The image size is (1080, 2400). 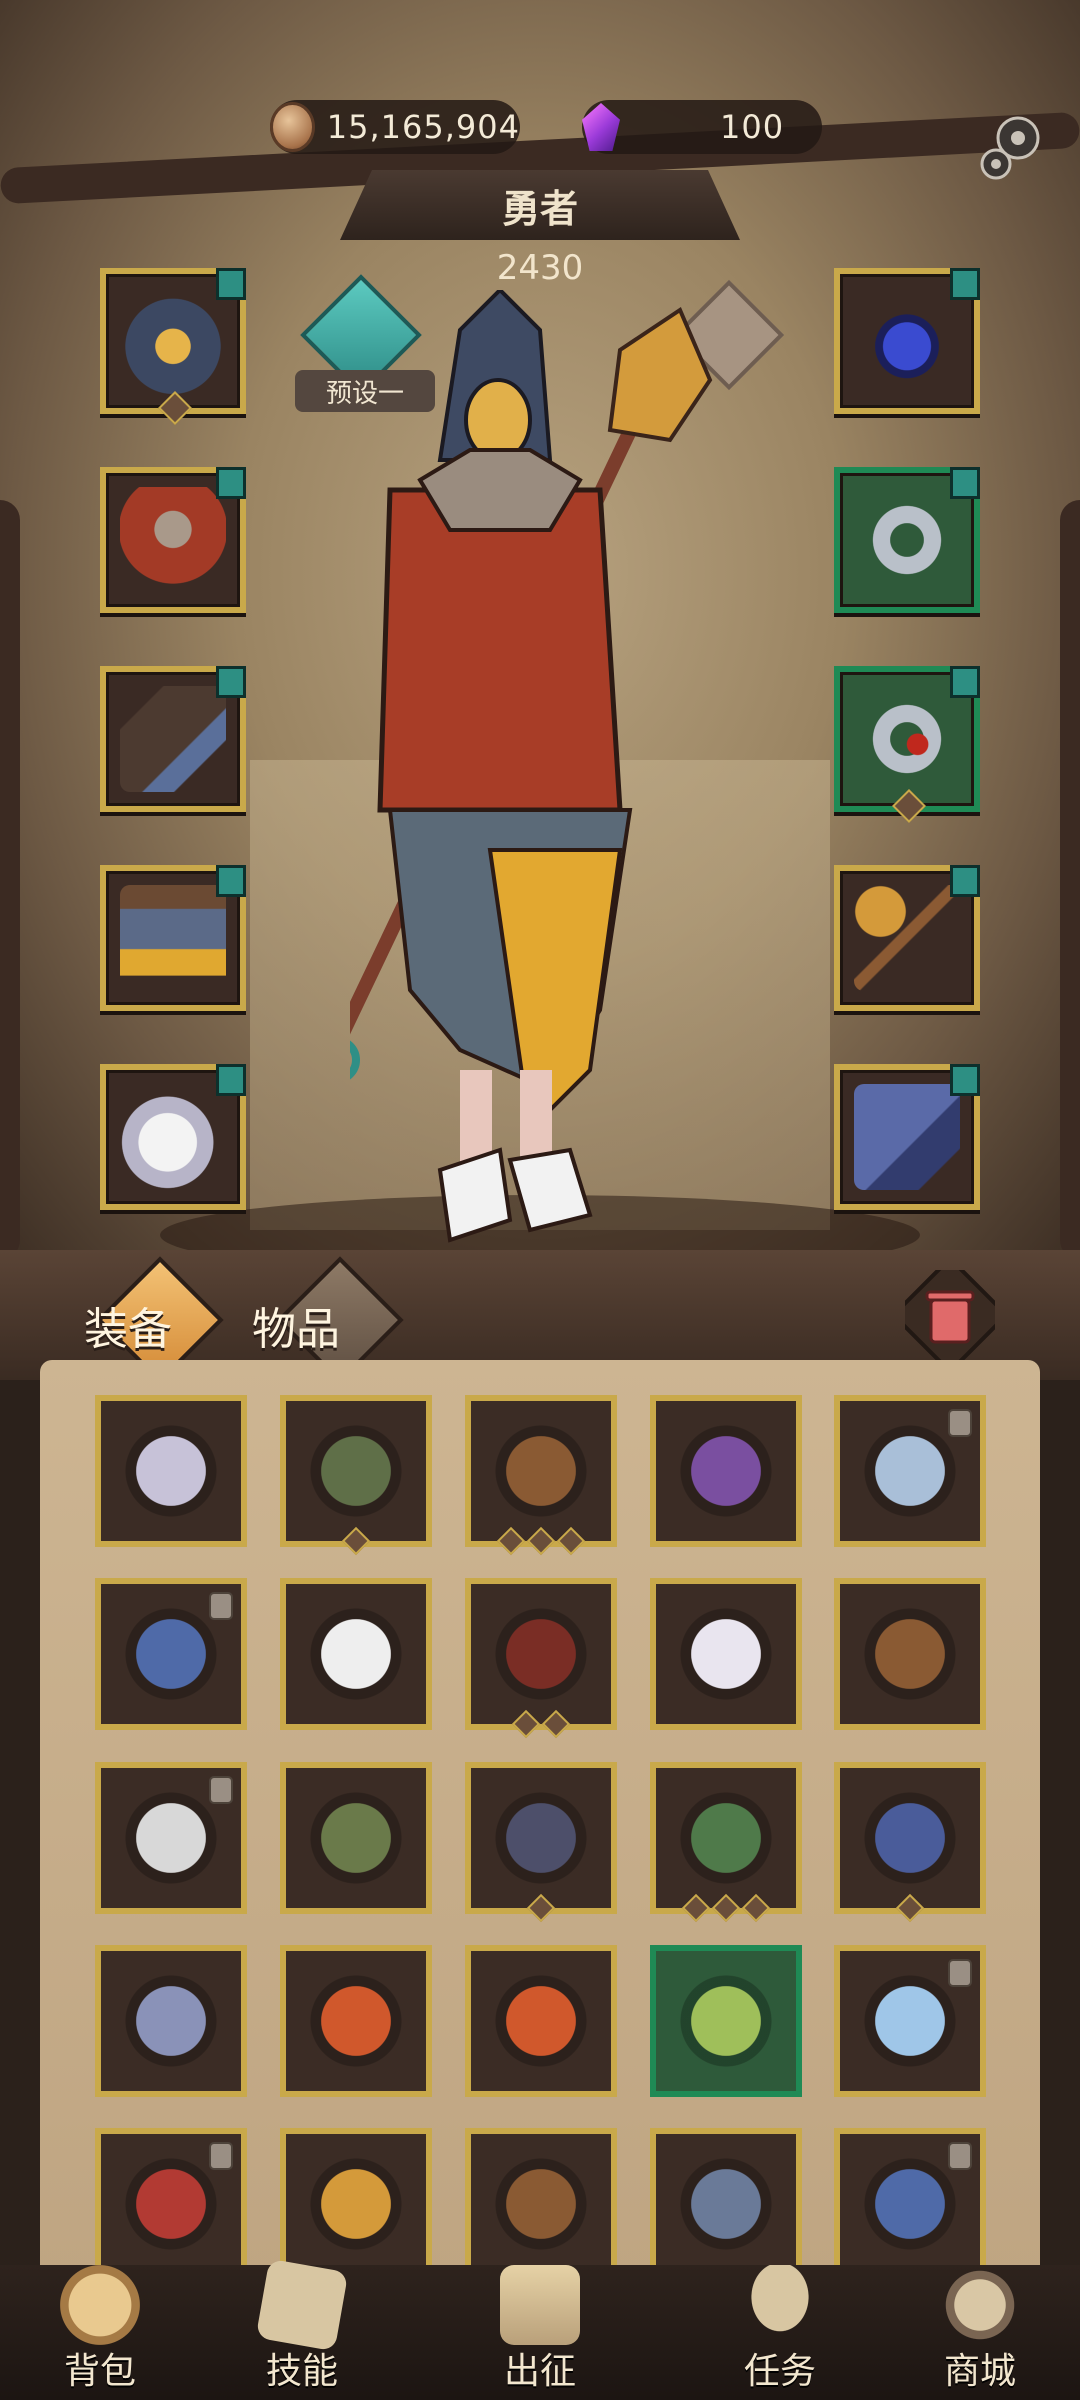 What do you see at coordinates (950, 1315) in the screenshot?
I see `trash-icon` at bounding box center [950, 1315].